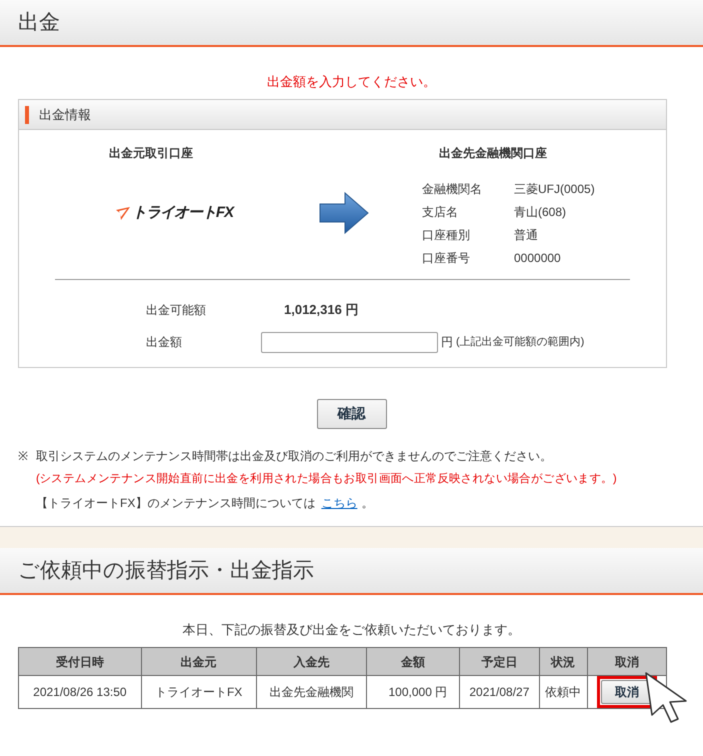 Image resolution: width=703 pixels, height=756 pixels. I want to click on pointer-cursor-icon, so click(666, 697).